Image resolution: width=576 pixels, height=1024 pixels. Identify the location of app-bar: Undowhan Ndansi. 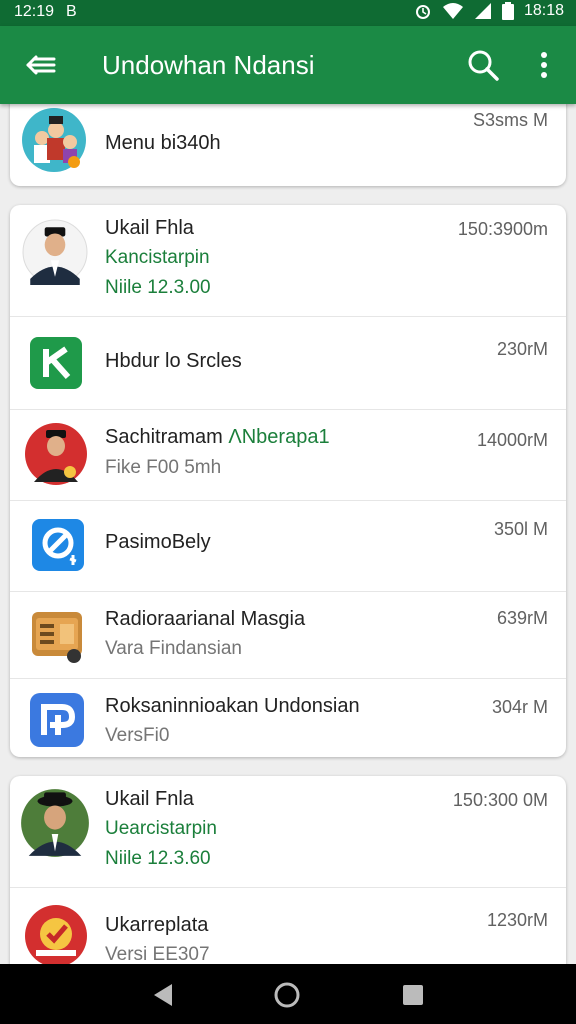
(288, 65).